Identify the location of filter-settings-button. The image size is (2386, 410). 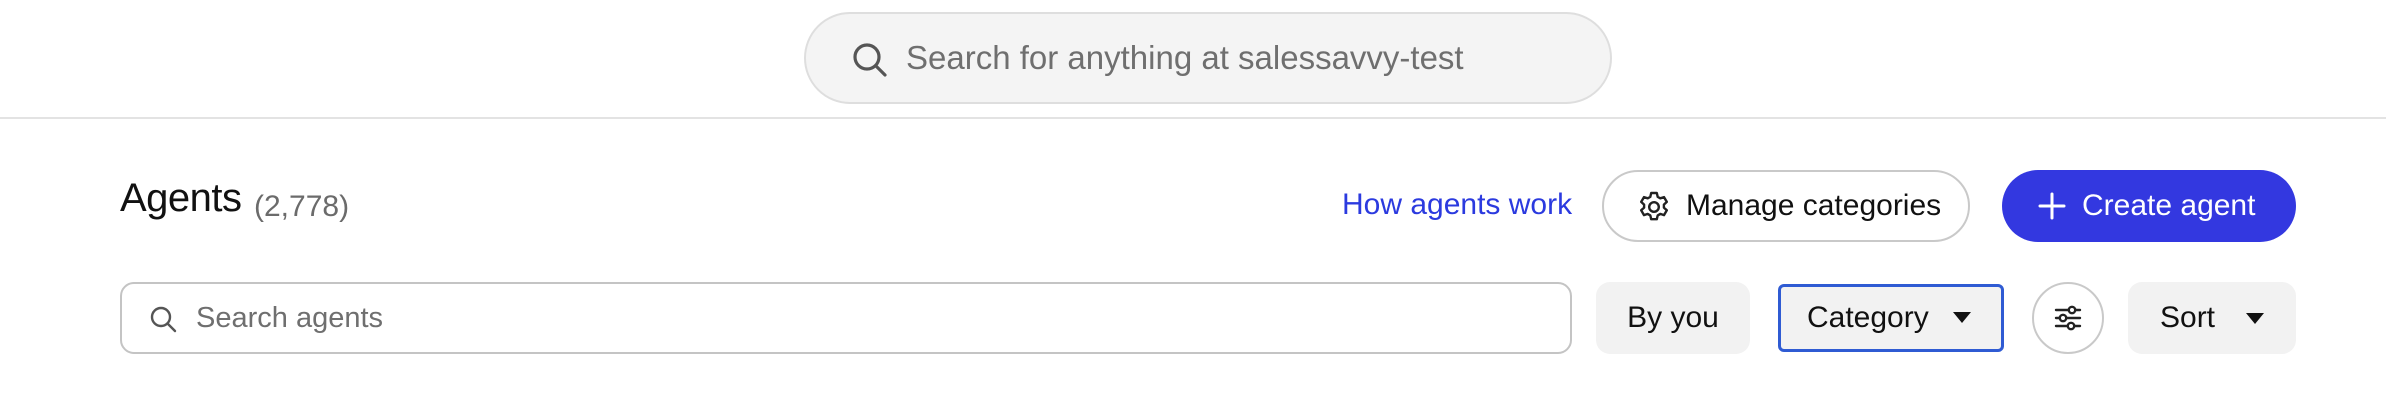
(2068, 318).